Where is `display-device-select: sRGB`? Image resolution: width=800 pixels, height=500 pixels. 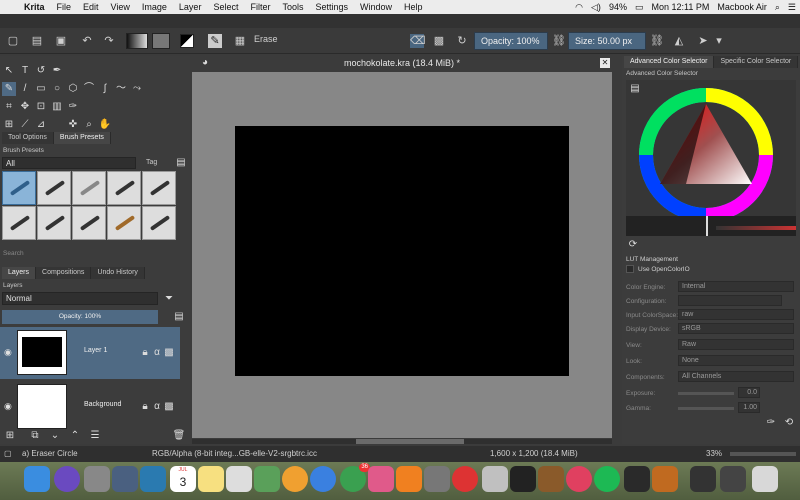 display-device-select: sRGB is located at coordinates (736, 328).